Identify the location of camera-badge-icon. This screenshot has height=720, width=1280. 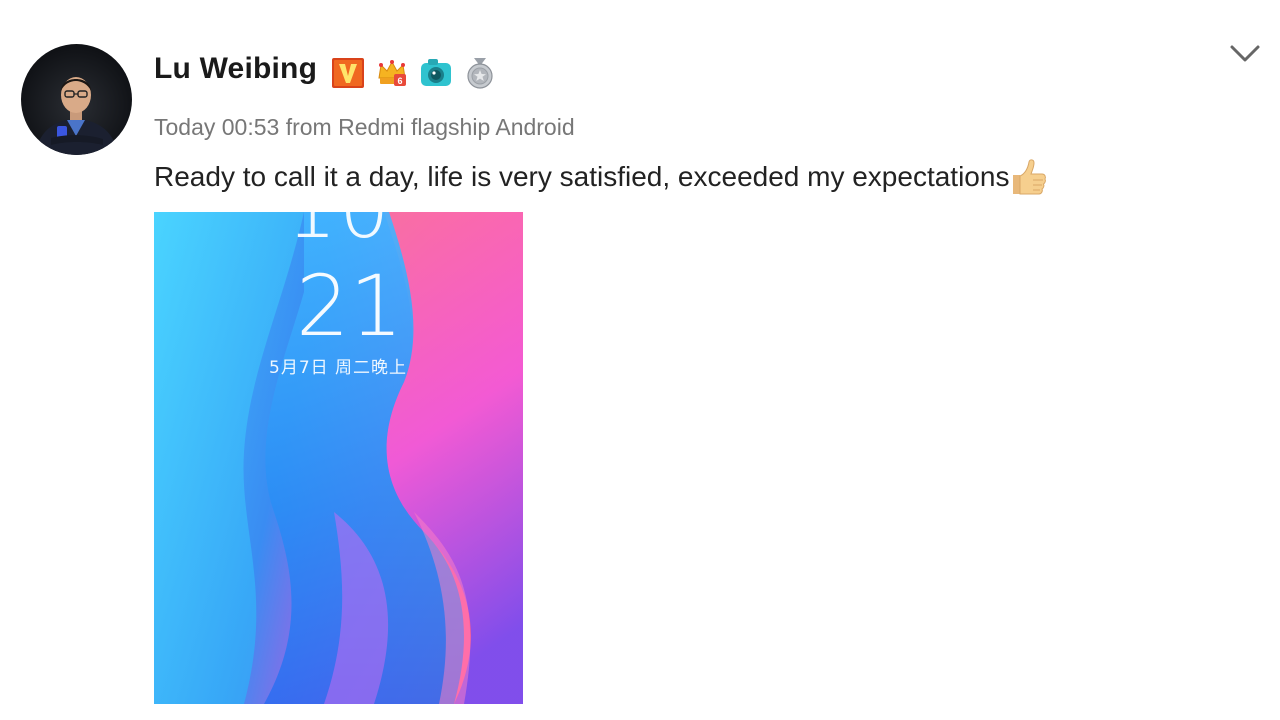
(436, 73).